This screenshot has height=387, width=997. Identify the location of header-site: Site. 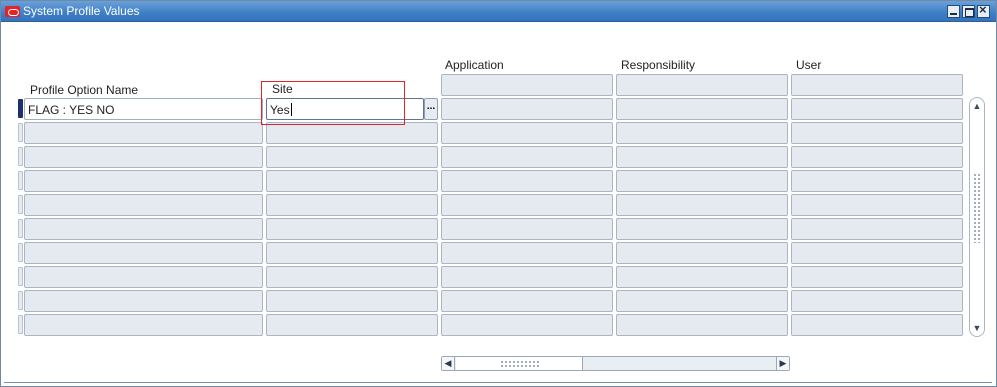
(282, 89).